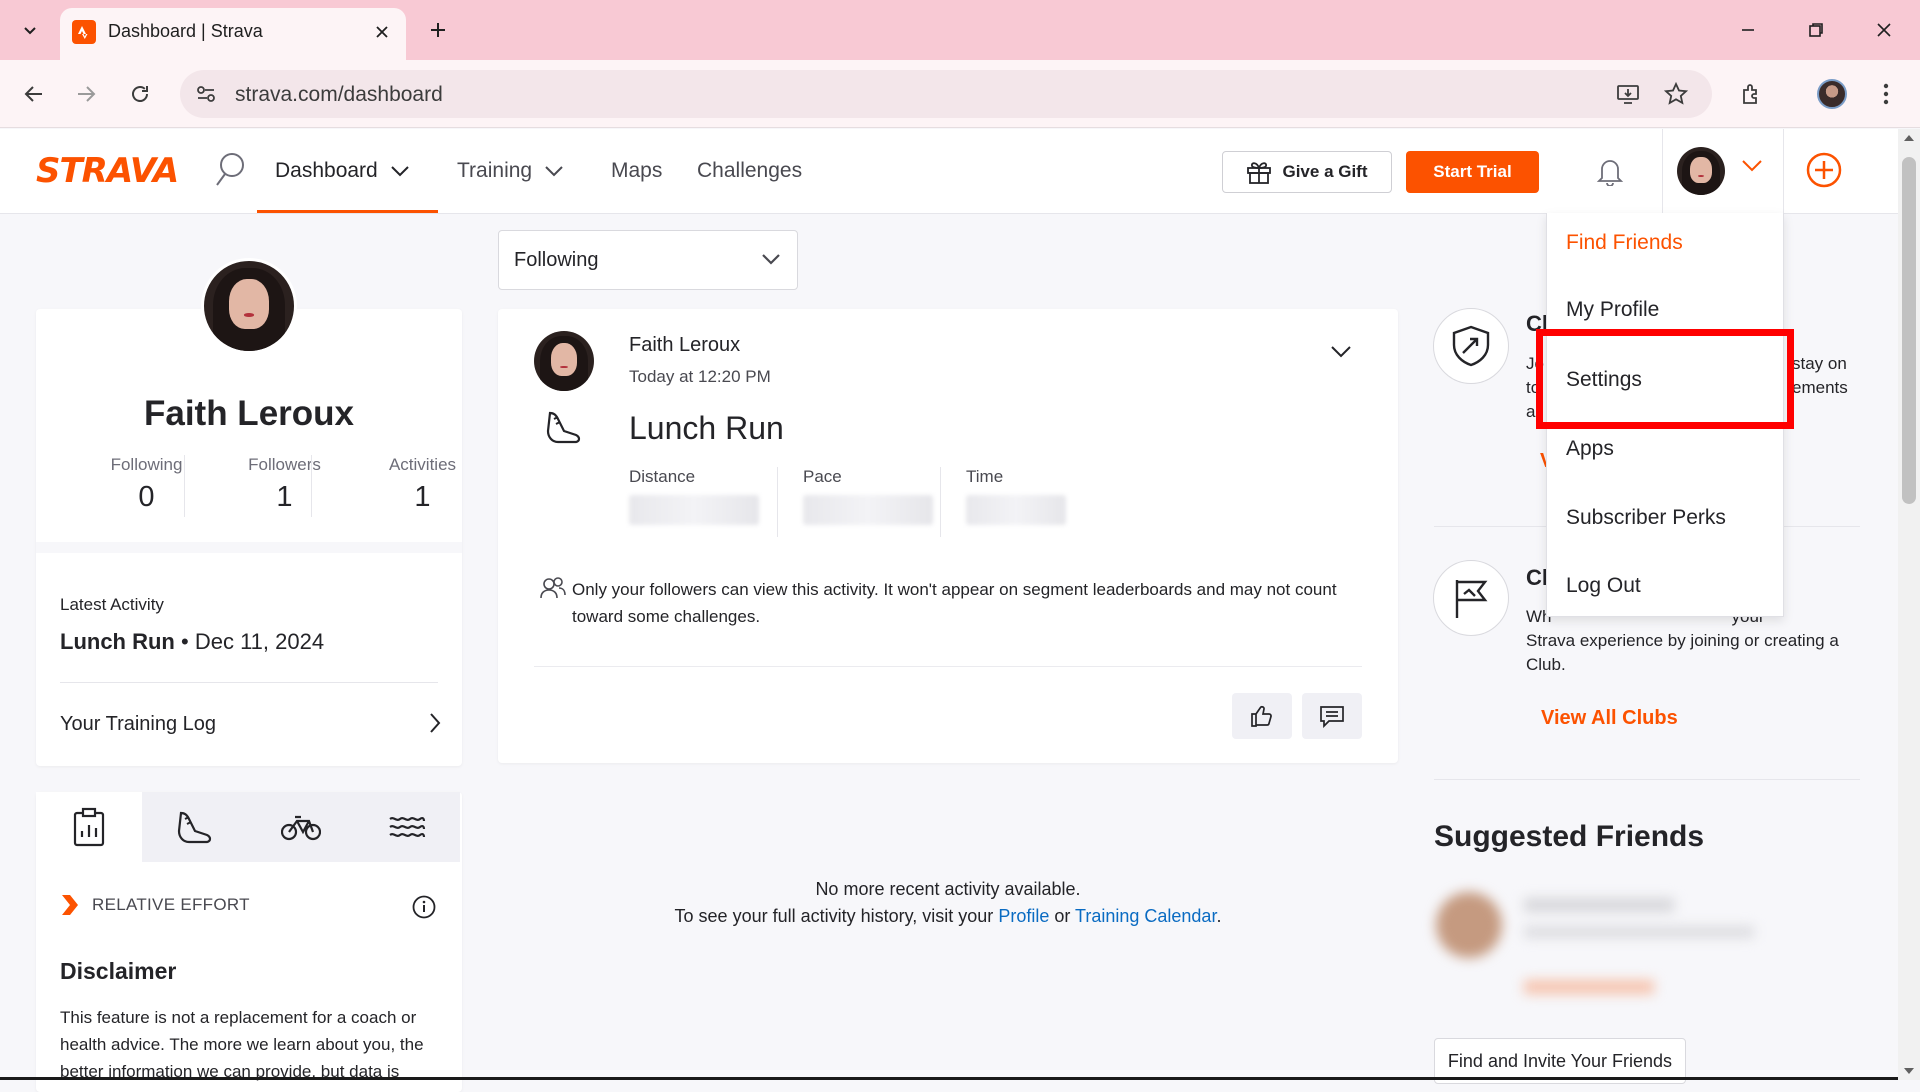 This screenshot has width=1920, height=1092. What do you see at coordinates (636, 171) in the screenshot?
I see `nav-maps: Maps` at bounding box center [636, 171].